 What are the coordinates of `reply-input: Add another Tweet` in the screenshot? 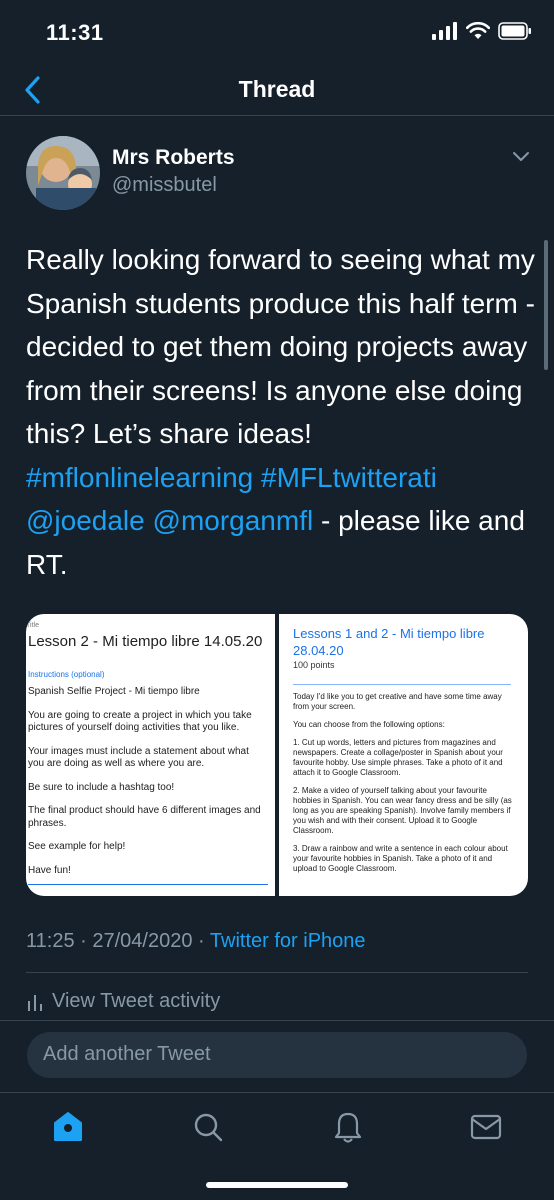 It's located at (277, 1055).